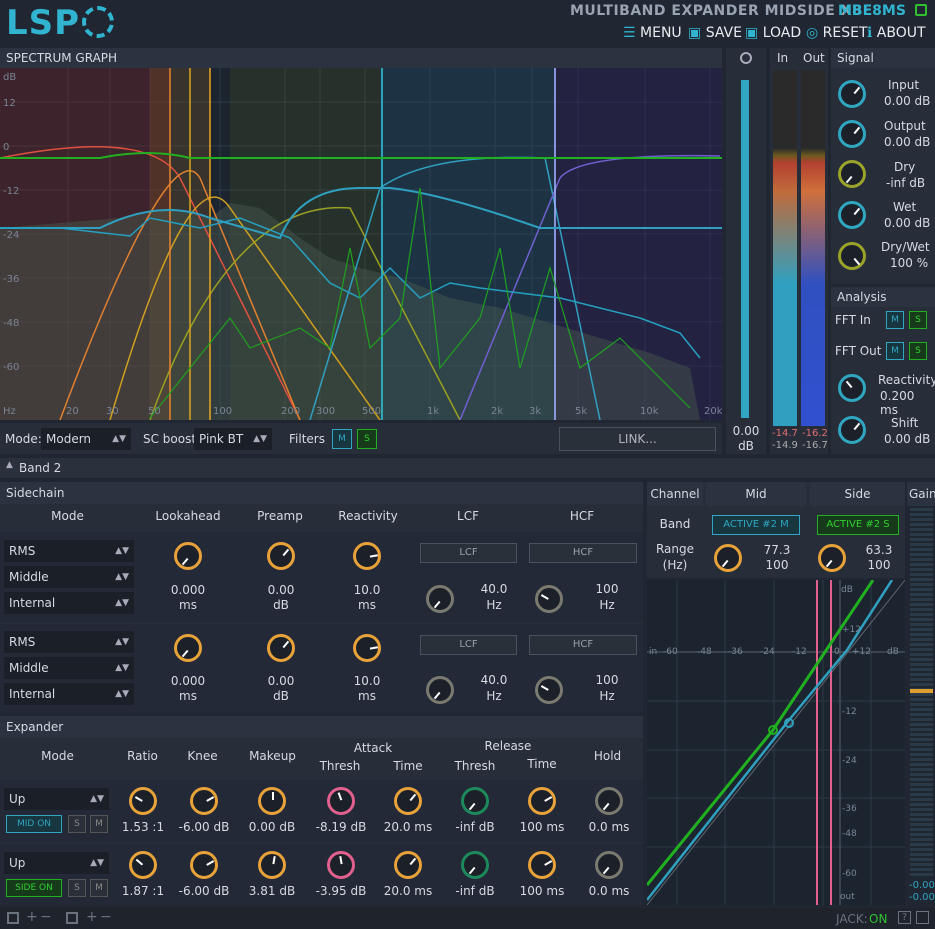  Describe the element at coordinates (272, 801) in the screenshot. I see `exp1-makeup-knob` at that location.